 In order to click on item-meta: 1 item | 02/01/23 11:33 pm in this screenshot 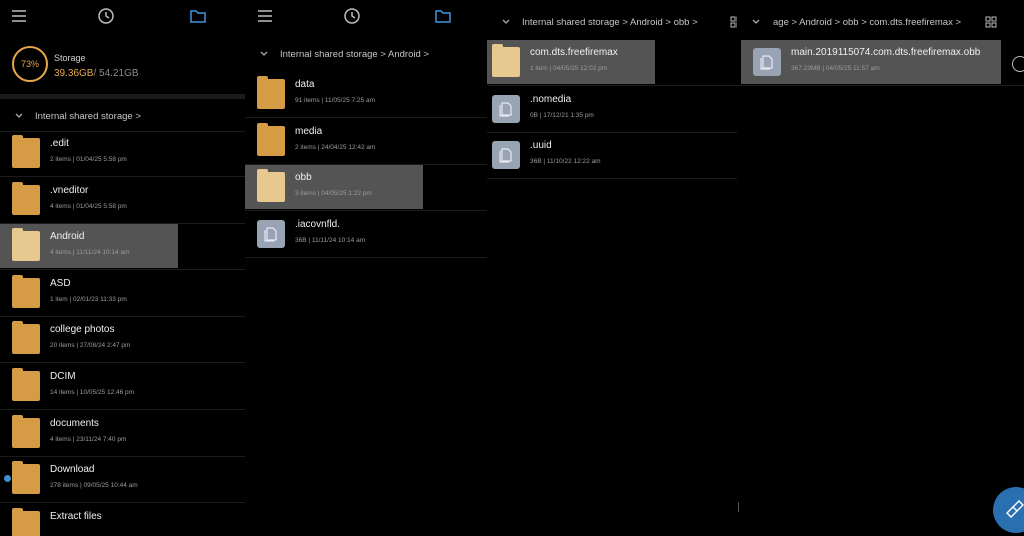, I will do `click(88, 299)`.